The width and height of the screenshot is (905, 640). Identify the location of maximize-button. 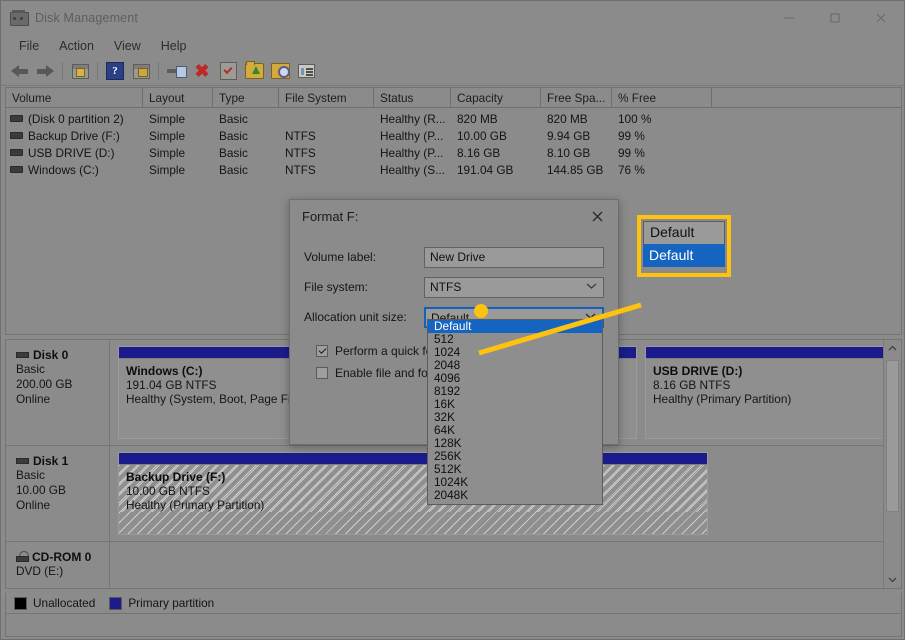
(835, 18).